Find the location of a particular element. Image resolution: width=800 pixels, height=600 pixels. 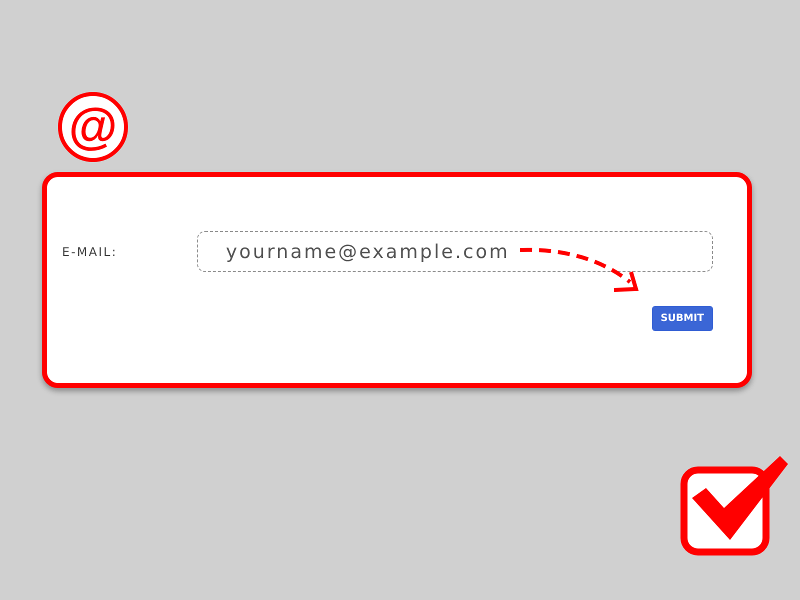

email-field: yourname@example.com is located at coordinates (454, 251).